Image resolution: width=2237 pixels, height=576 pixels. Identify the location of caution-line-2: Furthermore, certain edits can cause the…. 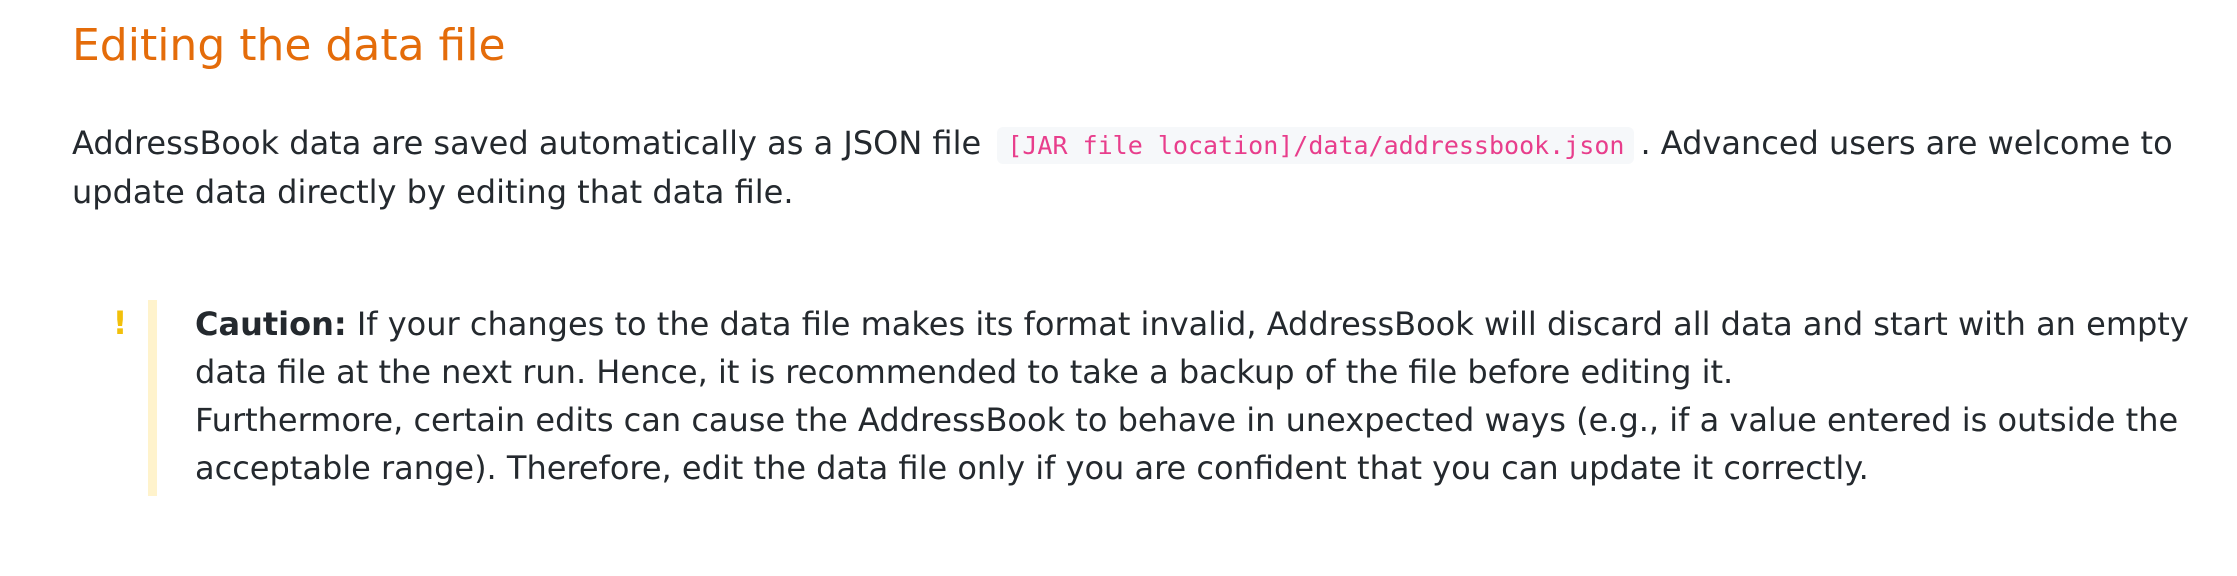
(1200, 444).